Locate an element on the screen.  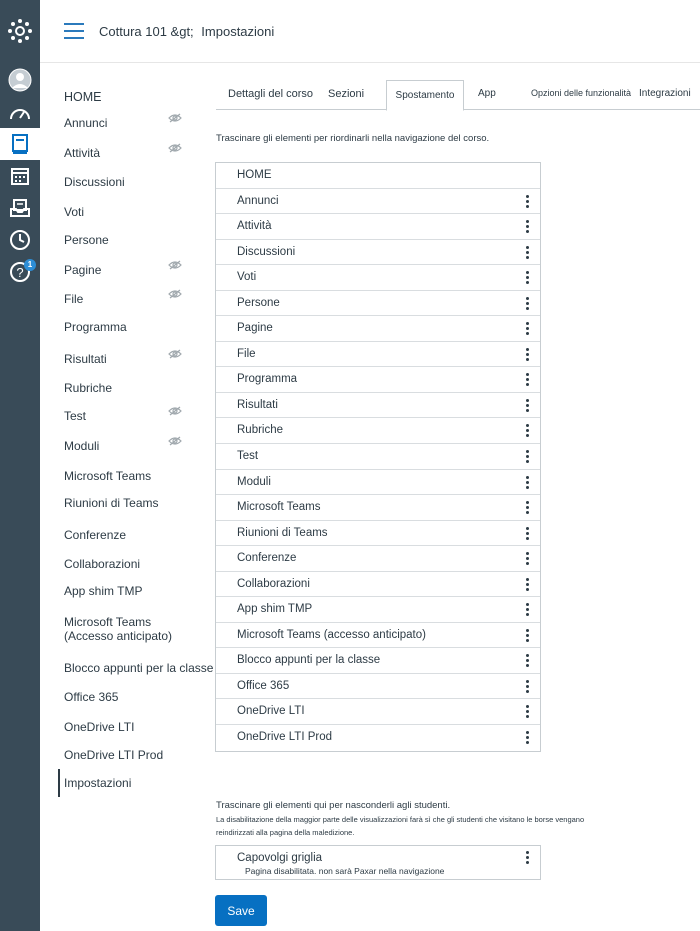
history-icon is located at coordinates (20, 240).